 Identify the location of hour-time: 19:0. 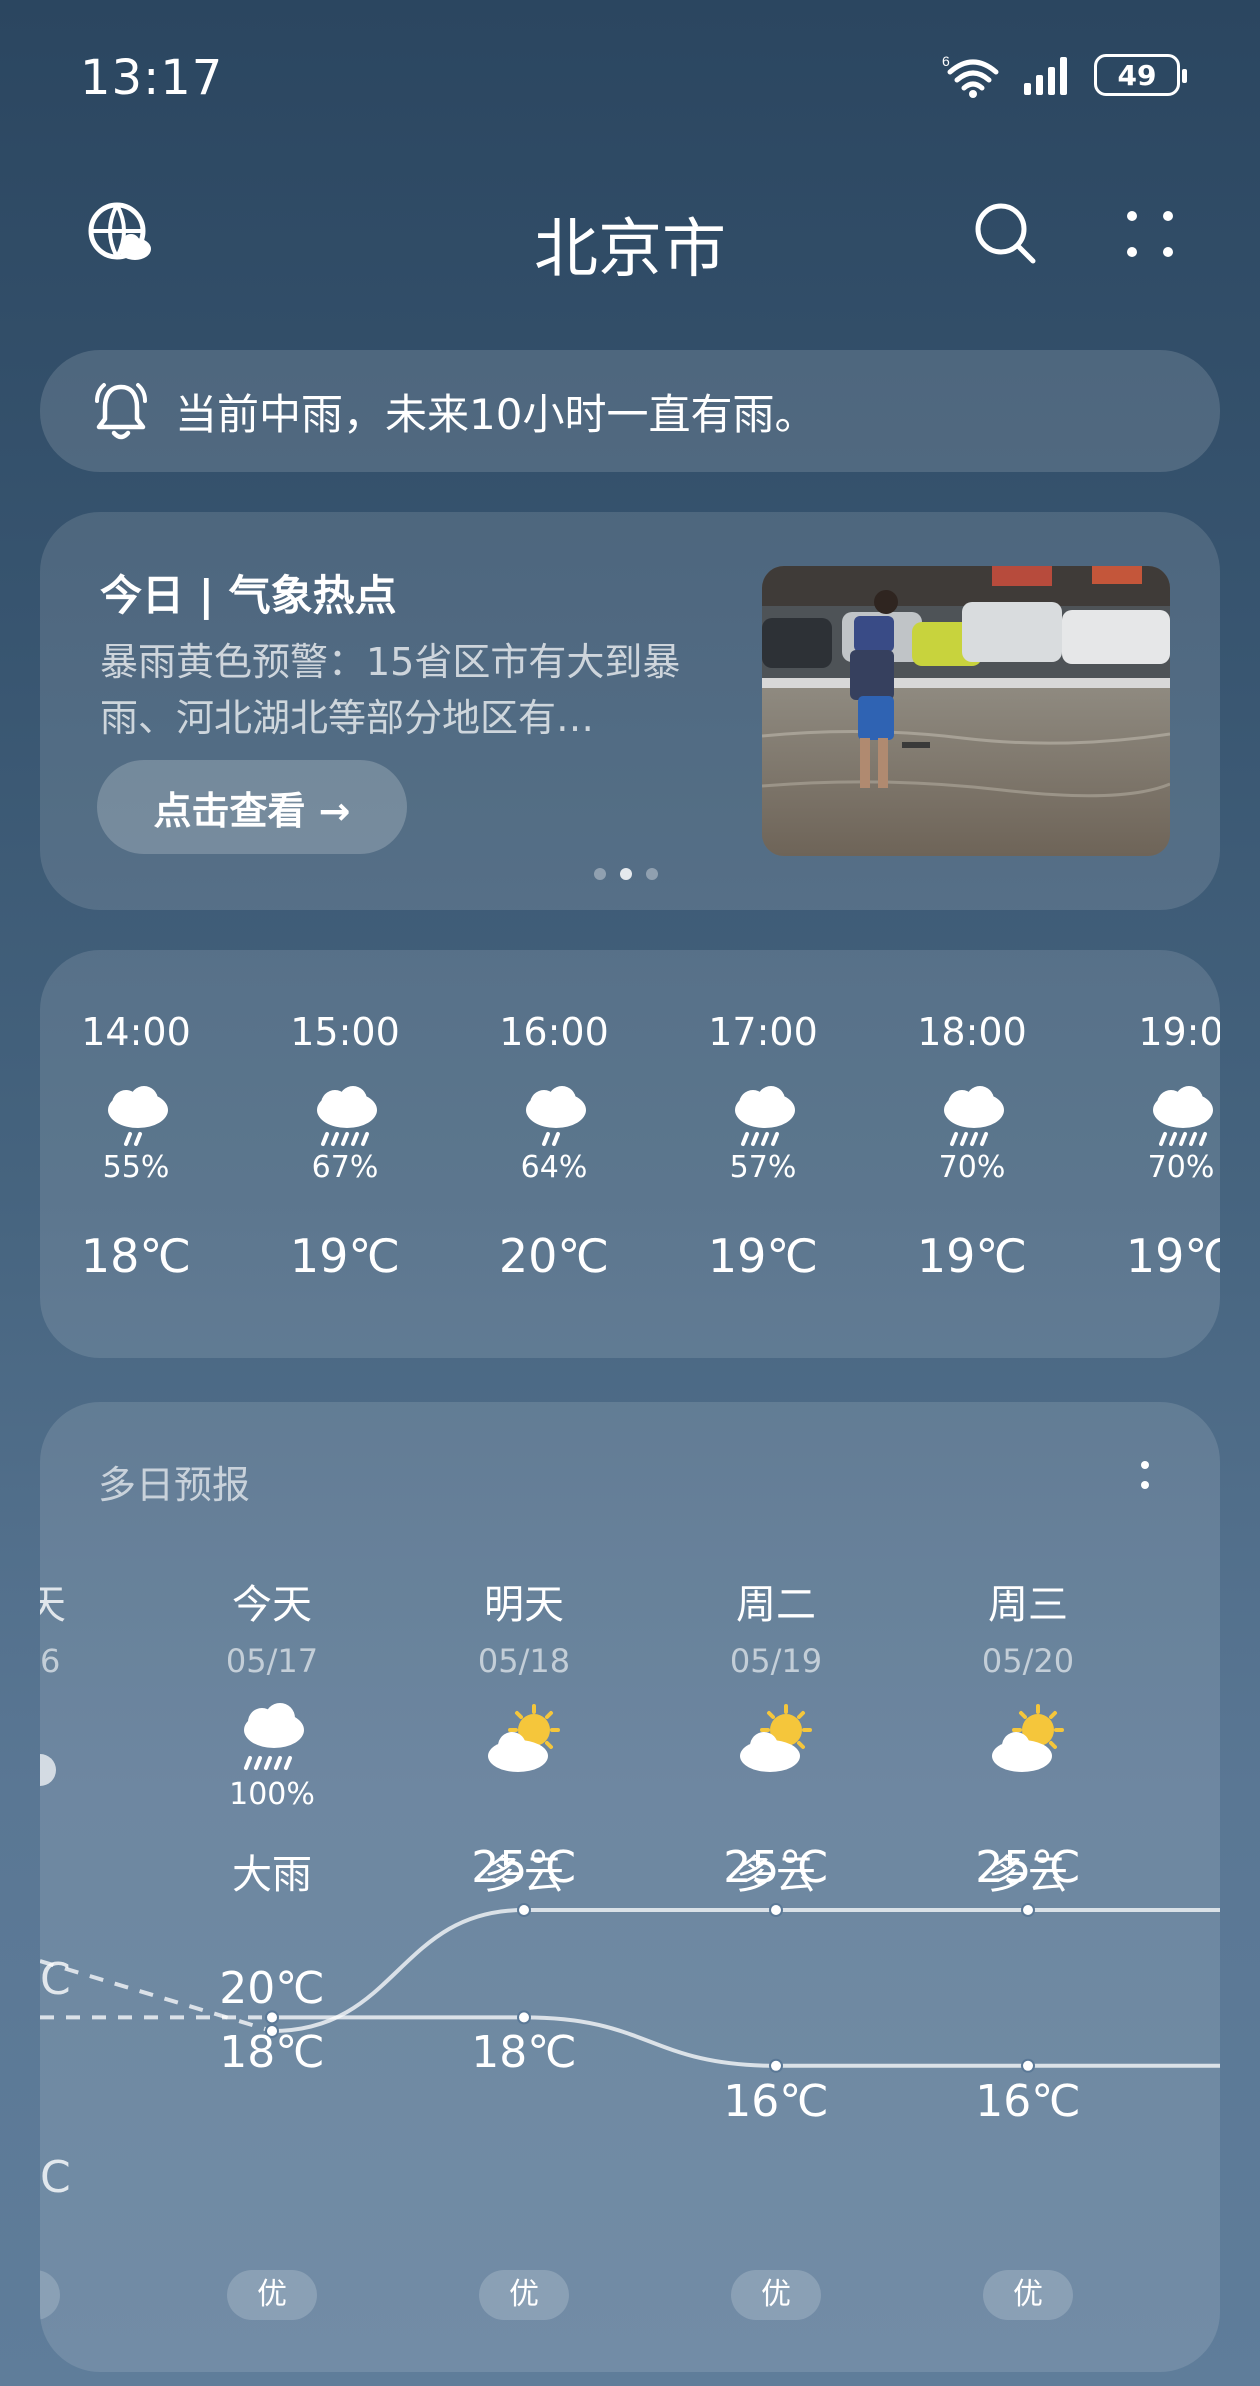
(1179, 1032).